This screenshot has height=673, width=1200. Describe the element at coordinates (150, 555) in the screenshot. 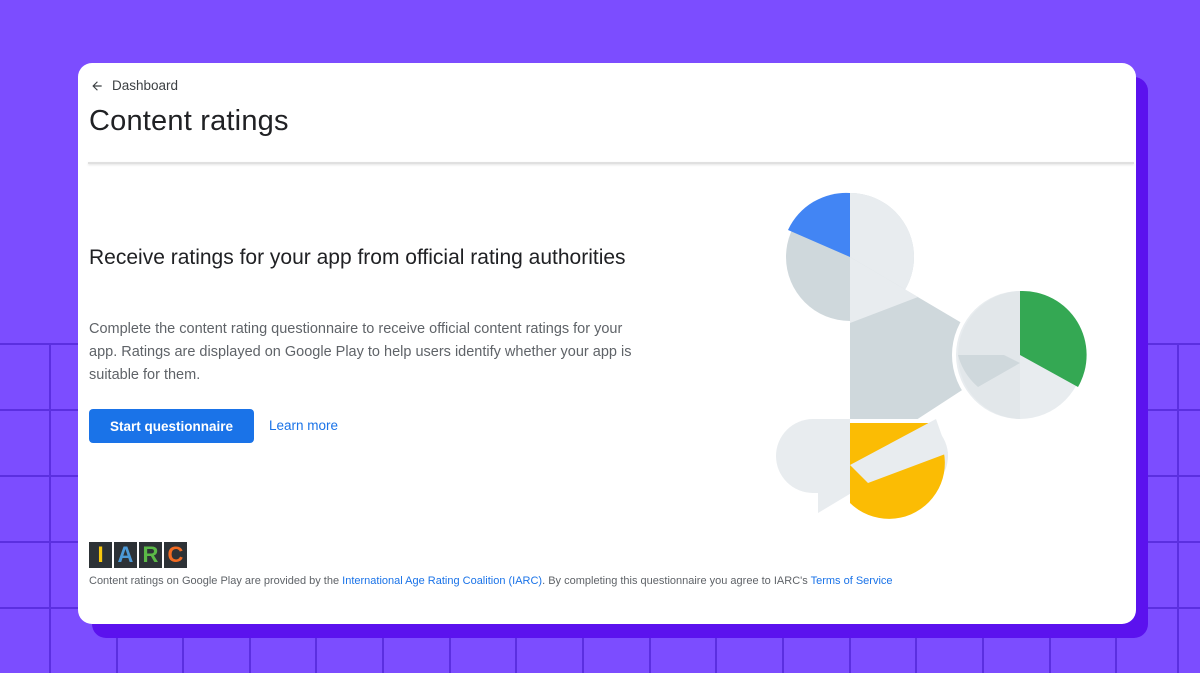

I see `iarc-letter-r: R` at that location.